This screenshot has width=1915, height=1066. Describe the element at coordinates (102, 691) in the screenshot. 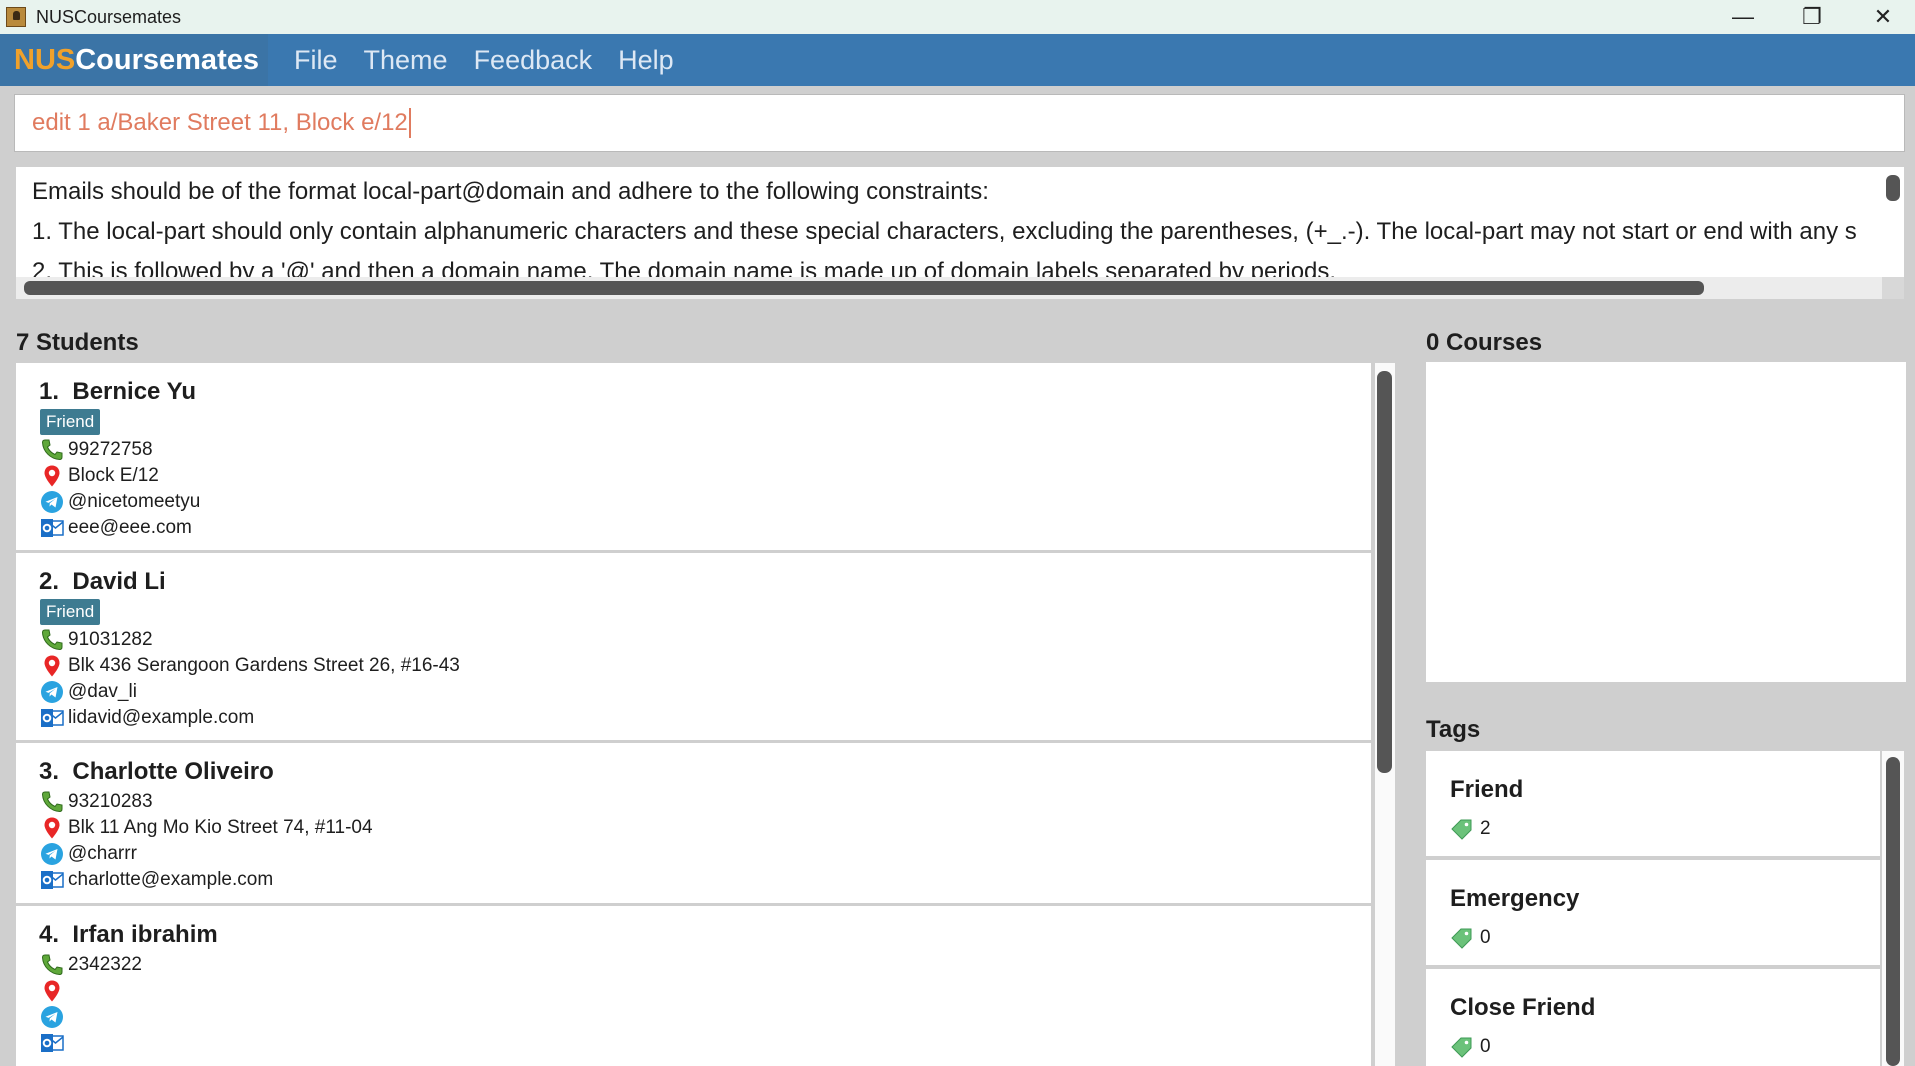

I see `telegram-handle: @dav_li` at that location.